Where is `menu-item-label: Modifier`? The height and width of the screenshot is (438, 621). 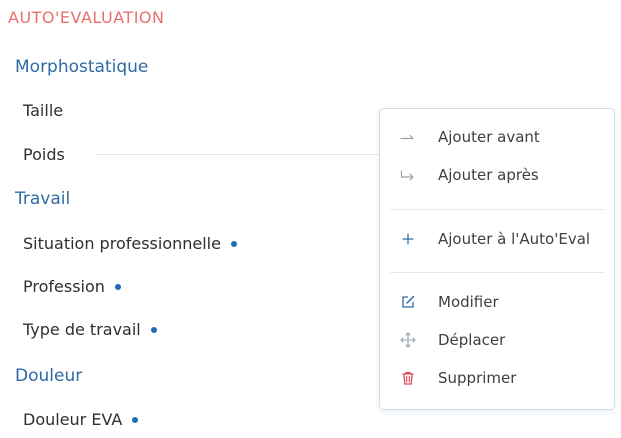
menu-item-label: Modifier is located at coordinates (468, 302).